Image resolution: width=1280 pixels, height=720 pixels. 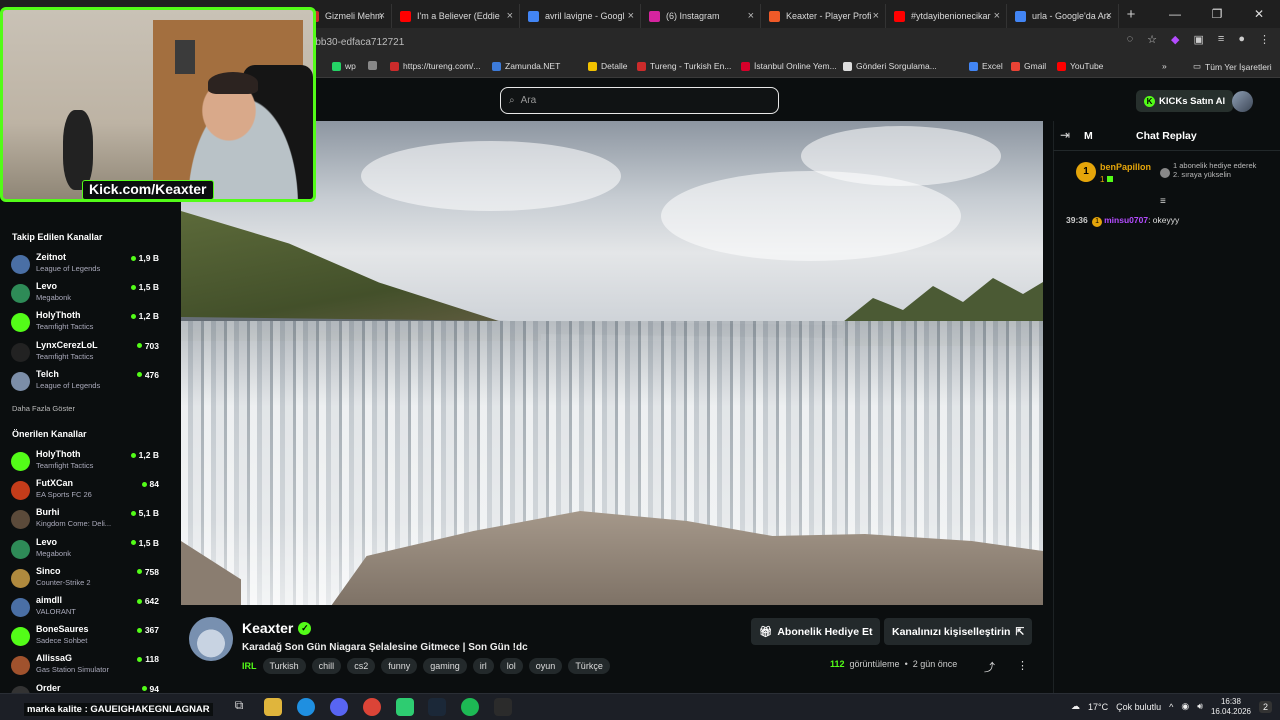 What do you see at coordinates (86, 579) in the screenshot?
I see `sidebar-channel: Sinco Counter-Strike 2 758` at bounding box center [86, 579].